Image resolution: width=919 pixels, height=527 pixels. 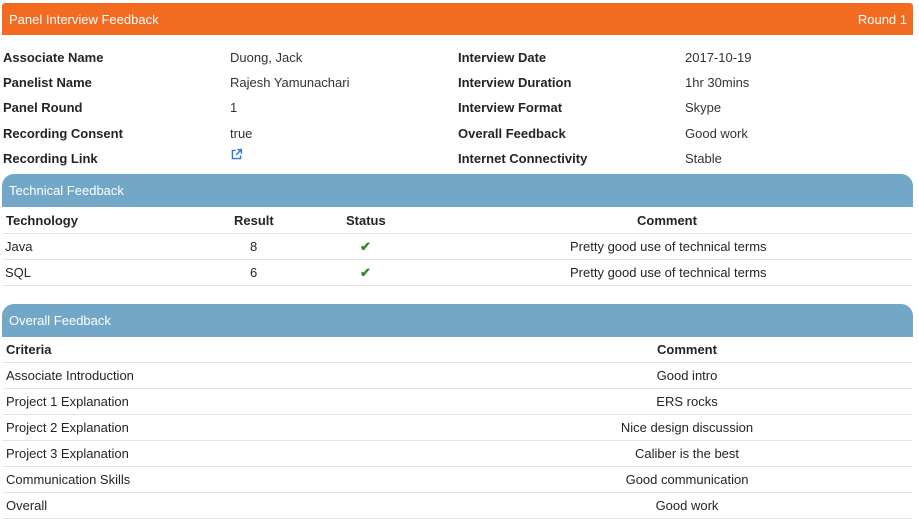 What do you see at coordinates (457, 19) in the screenshot?
I see `panel-header: Panel Interview Feedback Round 1` at bounding box center [457, 19].